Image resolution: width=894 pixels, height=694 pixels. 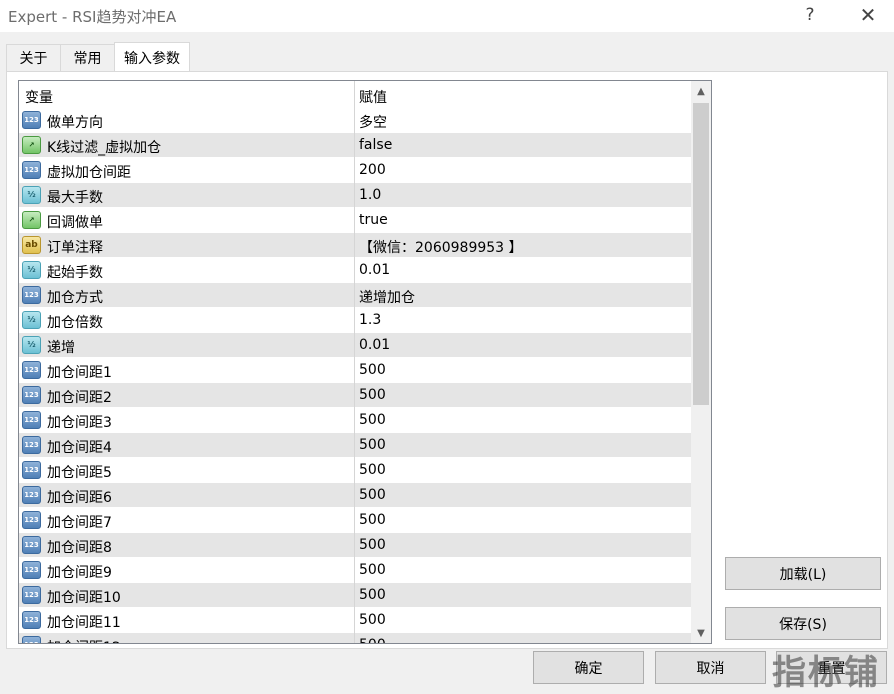 What do you see at coordinates (868, 15) in the screenshot?
I see `close-icon: ✕` at bounding box center [868, 15].